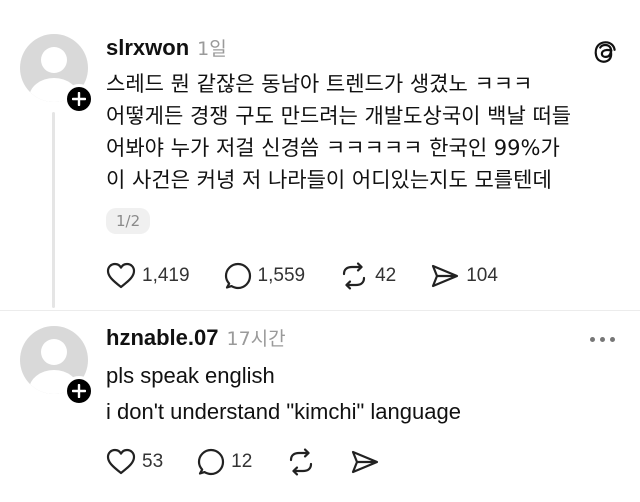  Describe the element at coordinates (363, 339) in the screenshot. I see `post-meta: hznable.07 17시간` at that location.